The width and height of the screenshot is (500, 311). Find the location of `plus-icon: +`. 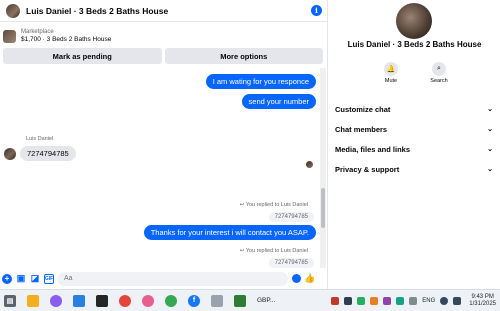

plus-icon: + is located at coordinates (7, 278).